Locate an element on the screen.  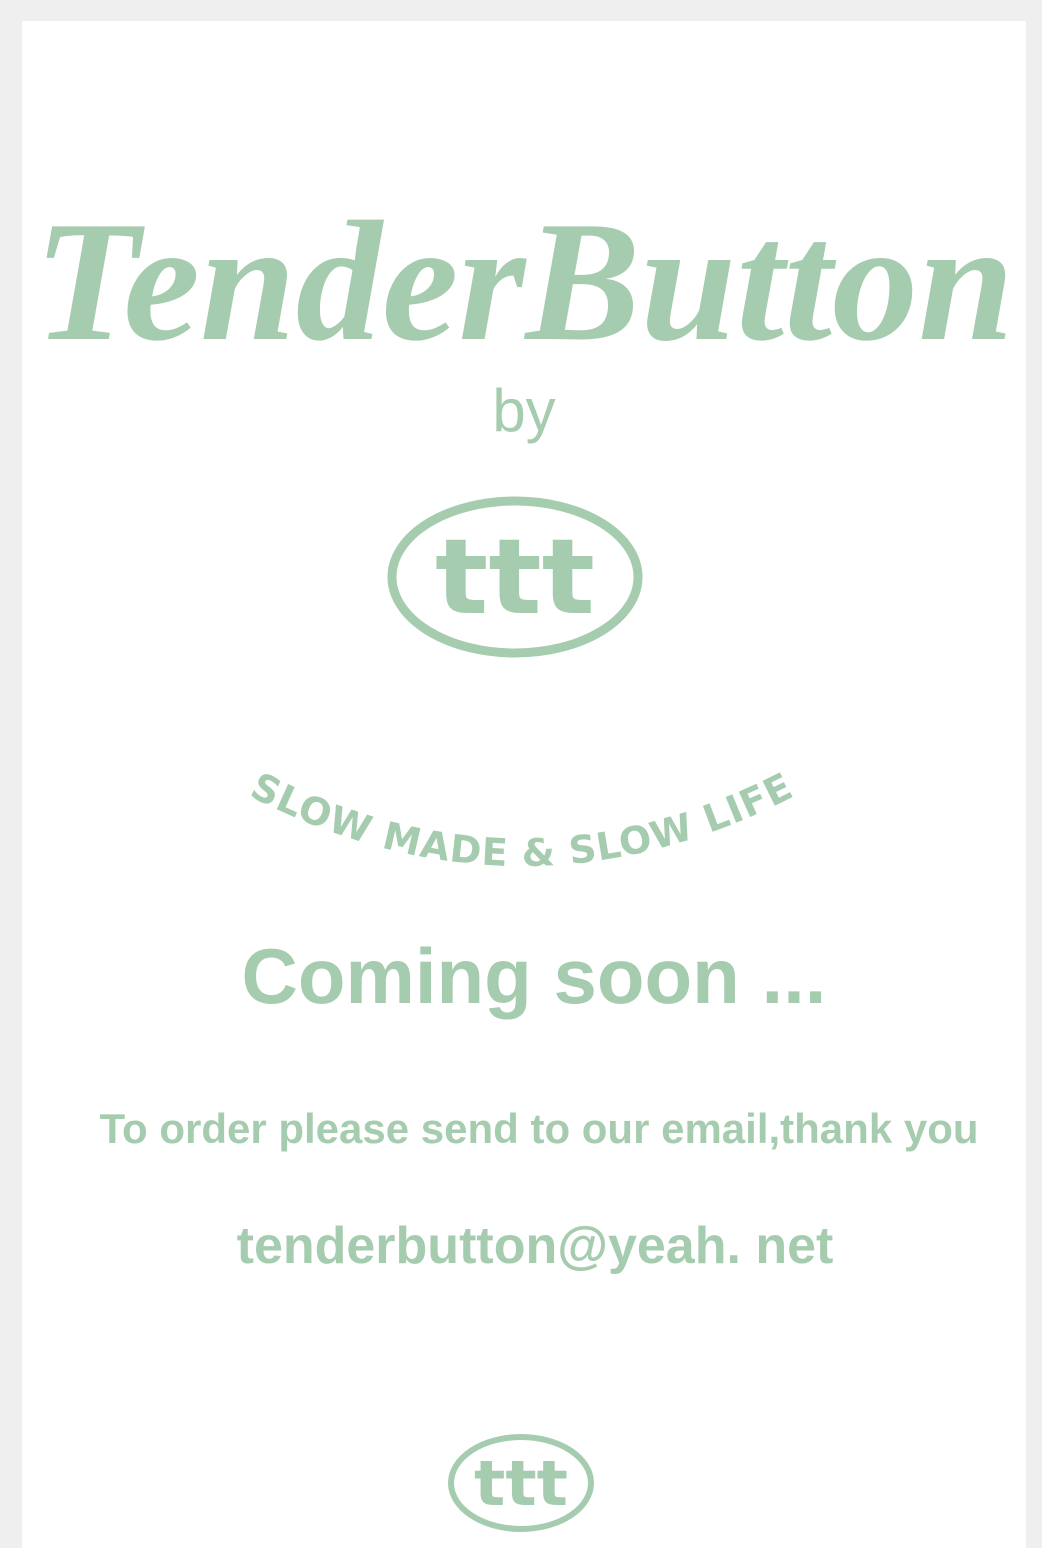
footer-logo-text: ttt is located at coordinates (521, 1483).